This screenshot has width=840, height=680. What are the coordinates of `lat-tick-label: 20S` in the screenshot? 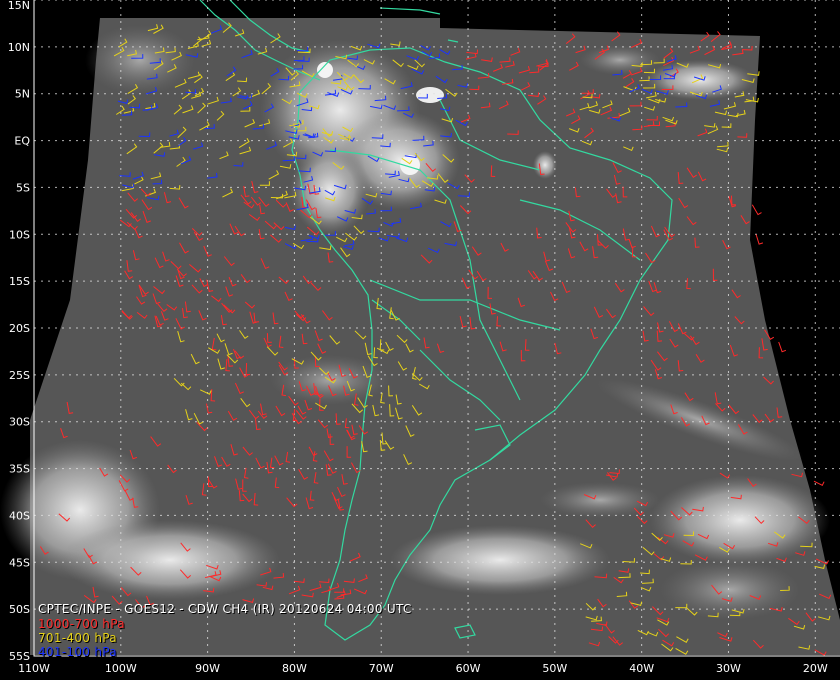 It's located at (19, 328).